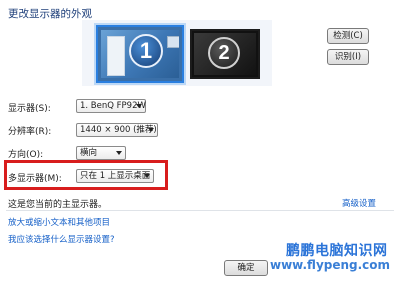 The height and width of the screenshot is (286, 400). What do you see at coordinates (59, 222) in the screenshot?
I see `text-size-link: 放大或缩小文本和其他项目` at bounding box center [59, 222].